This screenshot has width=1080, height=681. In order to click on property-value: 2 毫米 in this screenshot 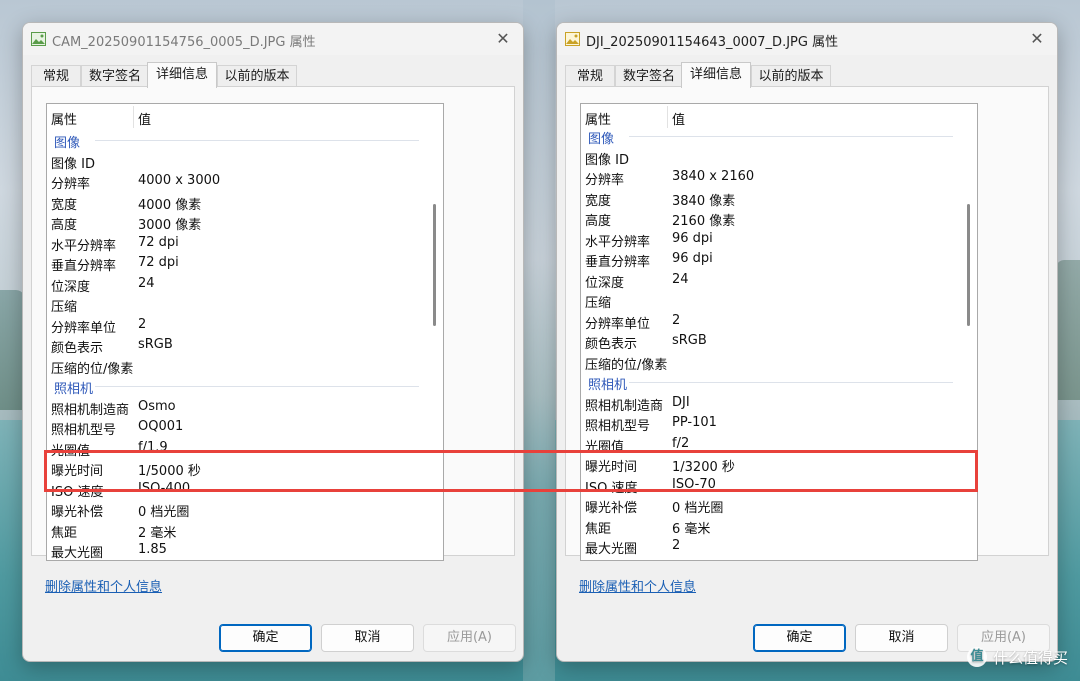, I will do `click(157, 533)`.